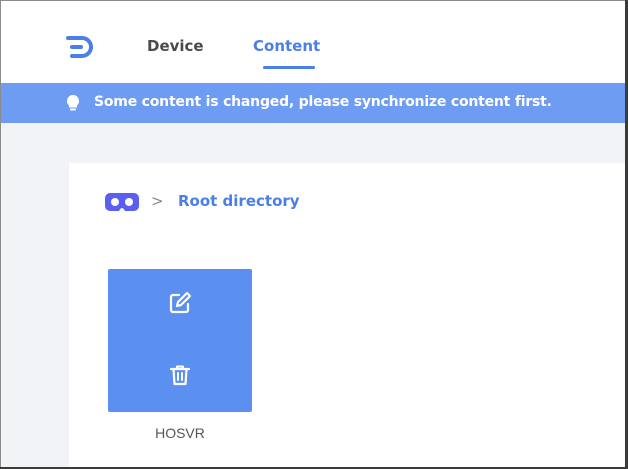  I want to click on active-tab-indicator, so click(289, 67).